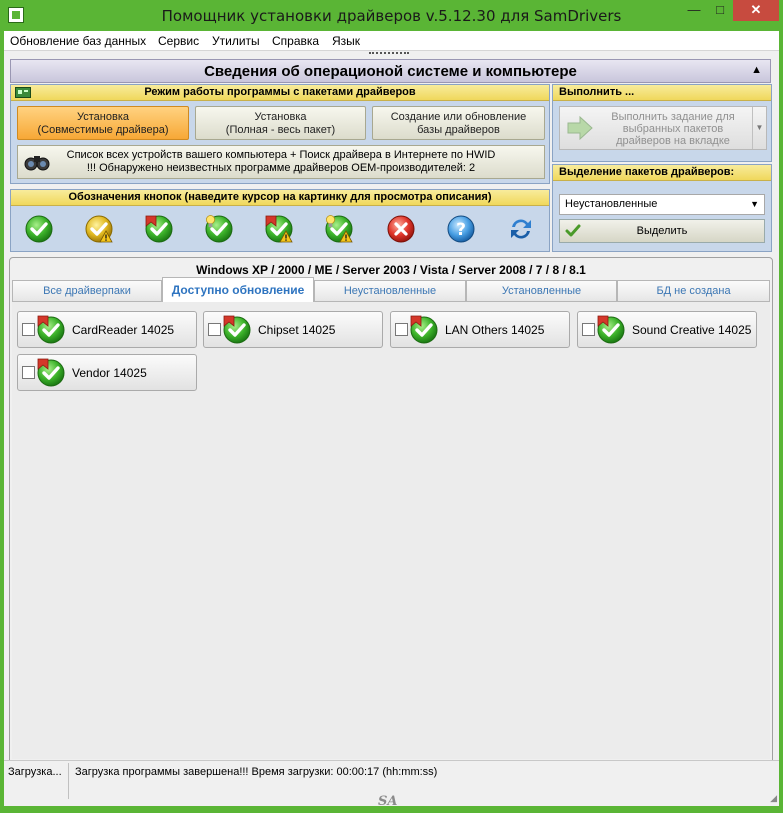  What do you see at coordinates (694, 10) in the screenshot?
I see `minimize-button: —` at bounding box center [694, 10].